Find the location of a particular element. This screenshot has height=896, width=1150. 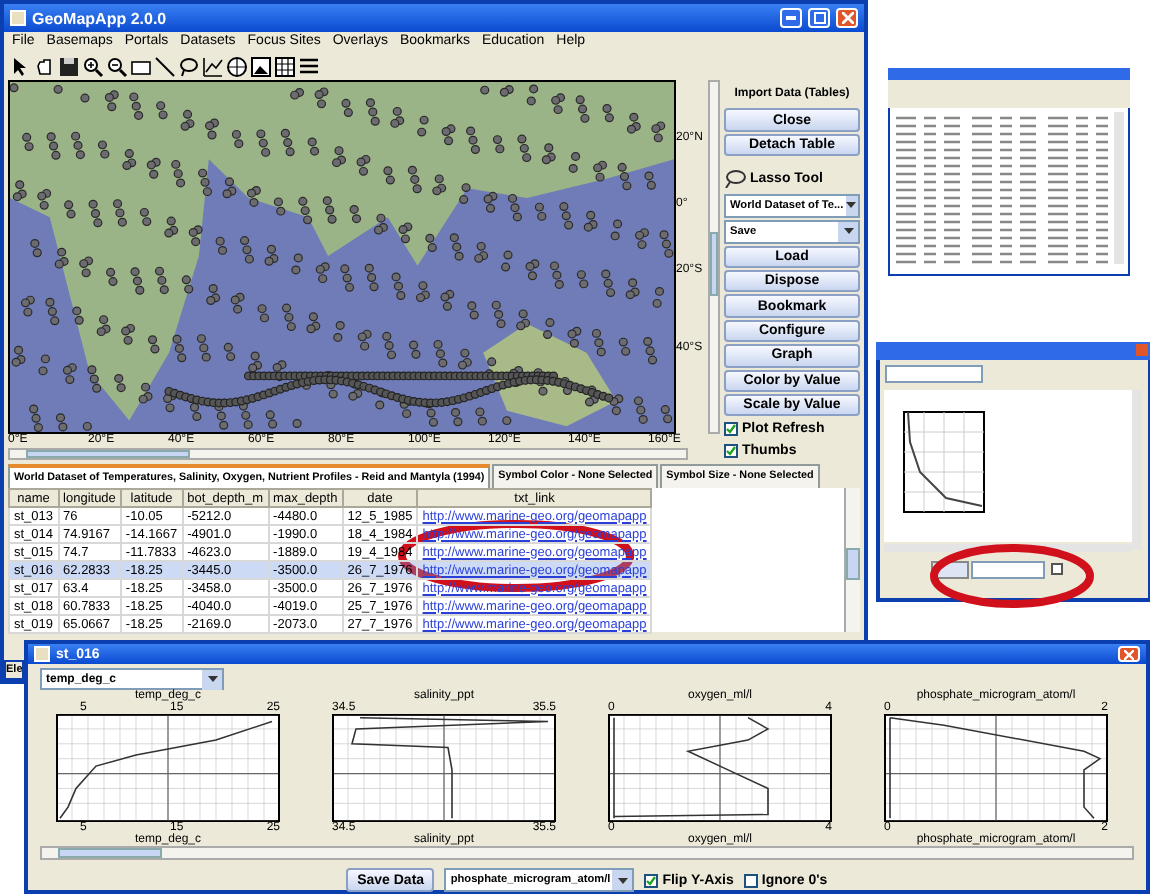

minimize-button is located at coordinates (791, 18).